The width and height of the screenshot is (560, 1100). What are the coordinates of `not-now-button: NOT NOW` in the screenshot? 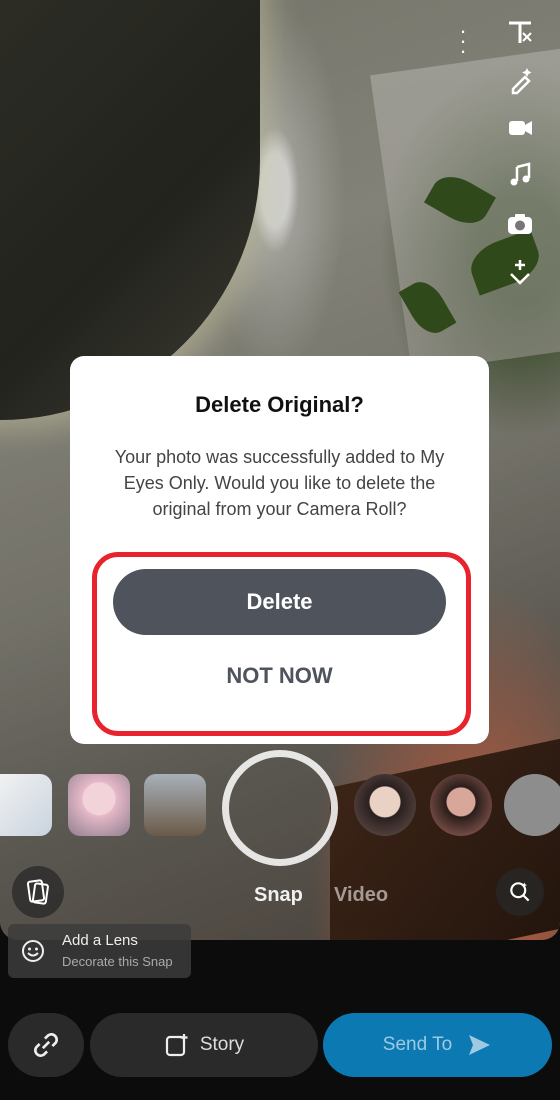 It's located at (279, 676).